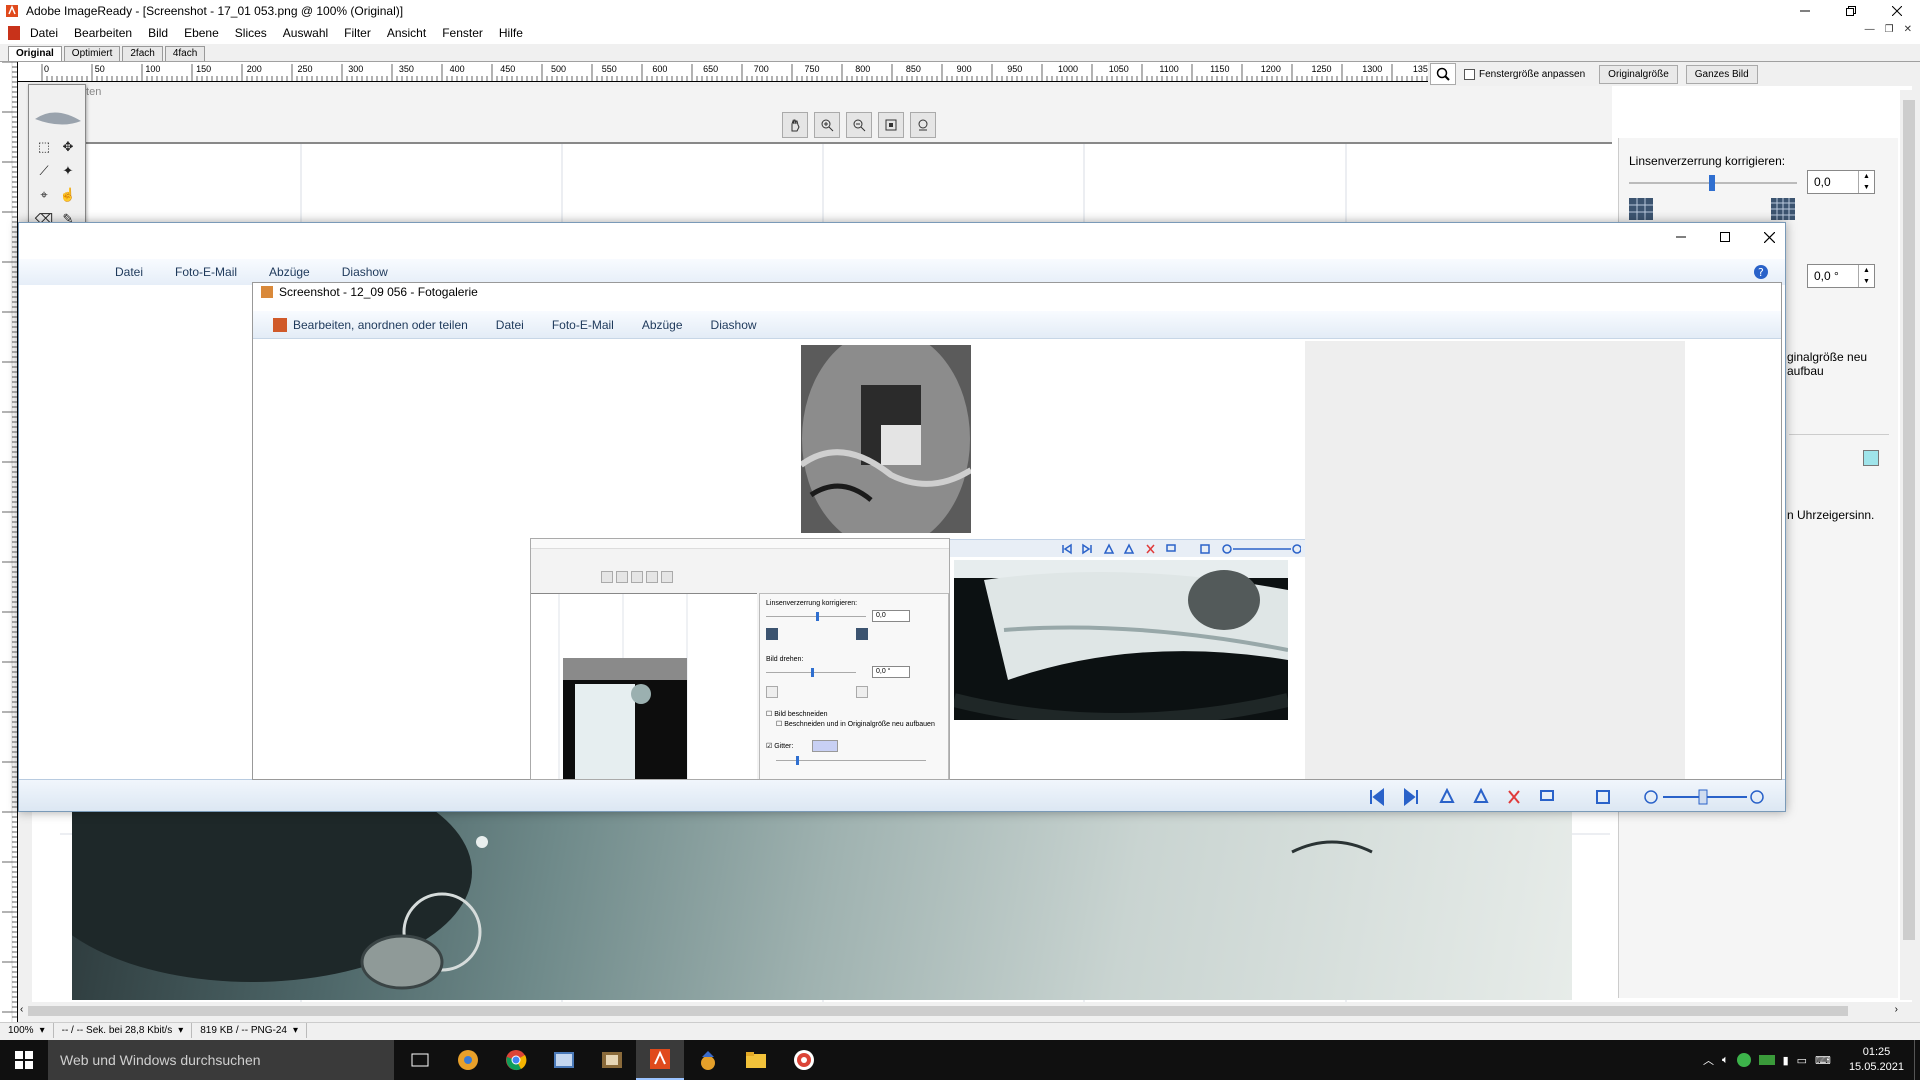 The width and height of the screenshot is (1920, 1080). What do you see at coordinates (68, 147) in the screenshot?
I see `move-tool-icon: ✥` at bounding box center [68, 147].